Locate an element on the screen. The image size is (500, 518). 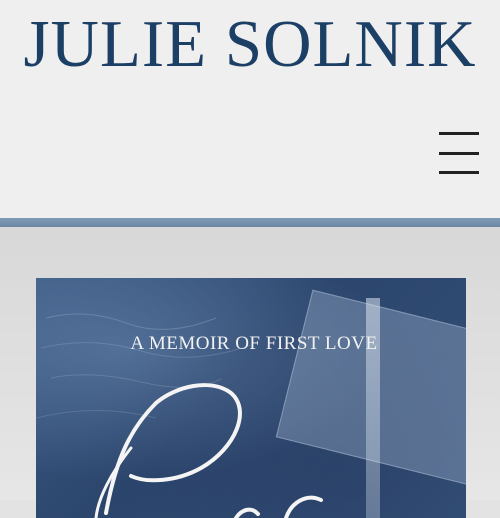
site-logo: JULIE SOLNIK is located at coordinates (250, 44).